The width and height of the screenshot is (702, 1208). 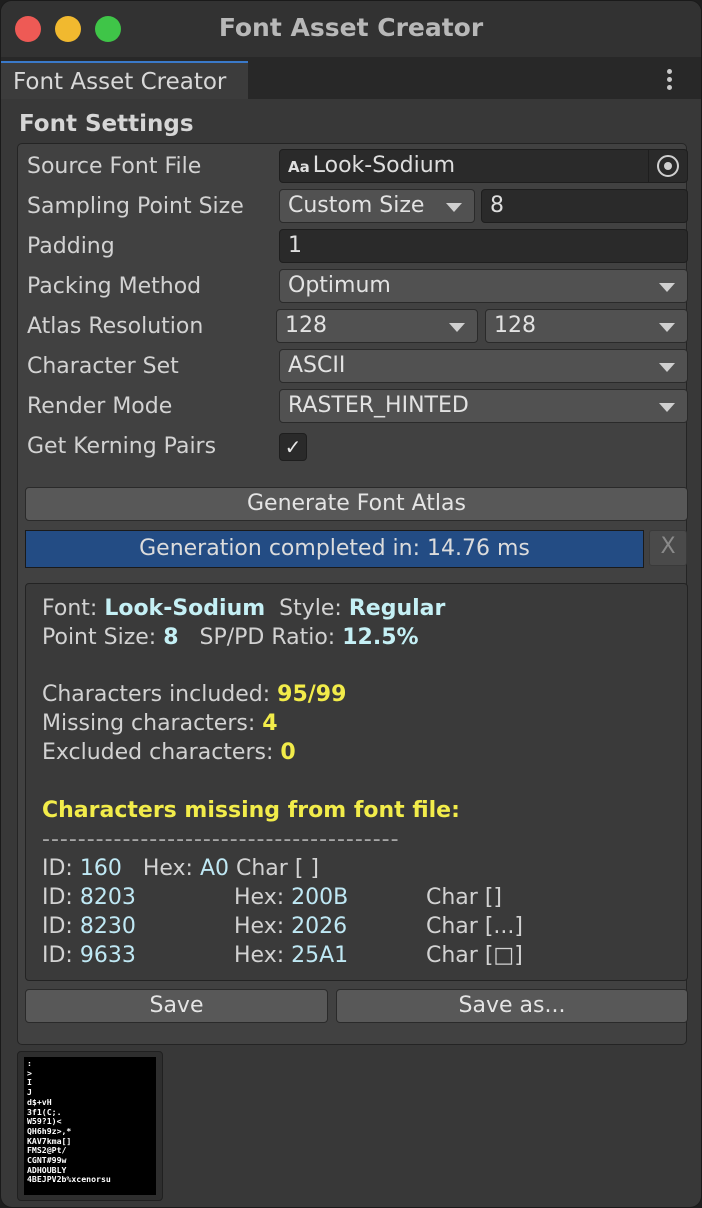 What do you see at coordinates (230, 637) in the screenshot?
I see `point-size-line: Point Size: 8 SP/PD Ratio: 12.5%` at bounding box center [230, 637].